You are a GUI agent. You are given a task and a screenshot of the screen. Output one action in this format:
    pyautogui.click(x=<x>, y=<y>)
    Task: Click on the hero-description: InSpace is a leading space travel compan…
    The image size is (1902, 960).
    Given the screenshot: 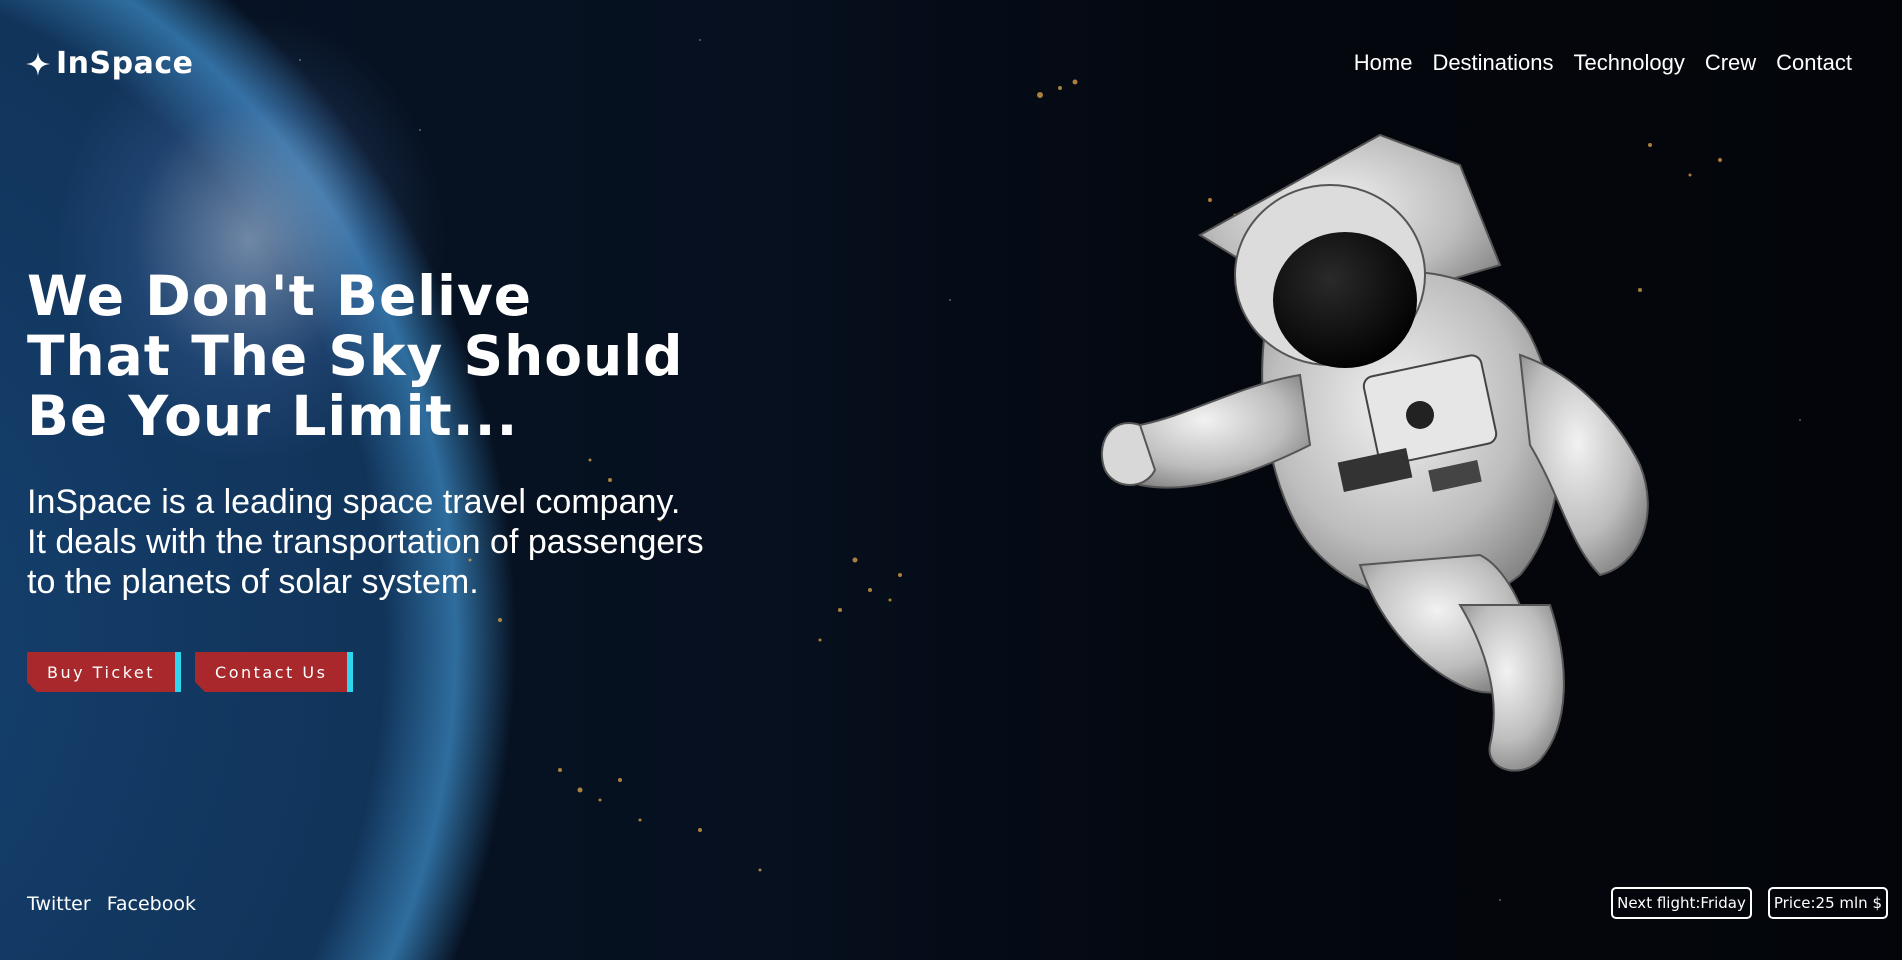 What is the action you would take?
    pyautogui.click(x=407, y=542)
    